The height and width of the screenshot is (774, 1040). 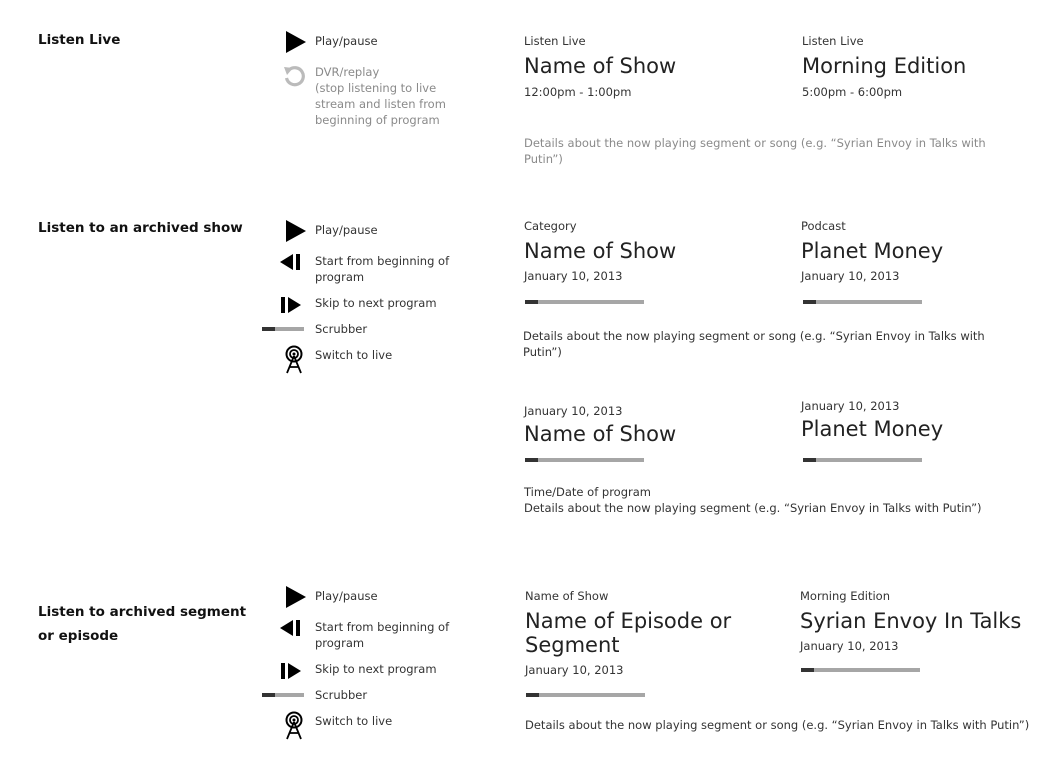 What do you see at coordinates (377, 120) in the screenshot?
I see `legend-dvr-line: beginning of program` at bounding box center [377, 120].